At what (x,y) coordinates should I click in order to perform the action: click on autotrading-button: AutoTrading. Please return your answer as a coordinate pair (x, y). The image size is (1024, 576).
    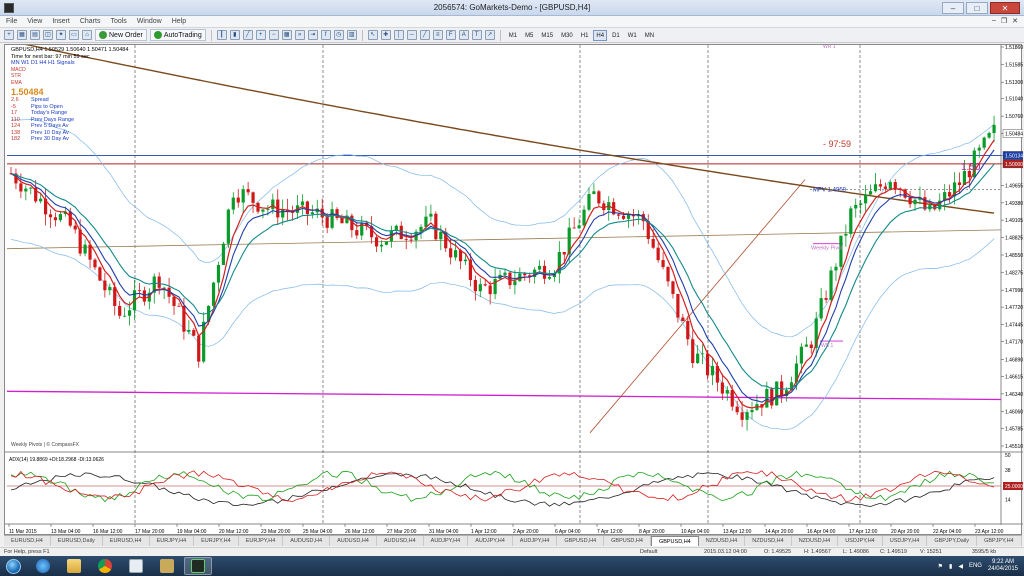
    Looking at the image, I should click on (177, 35).